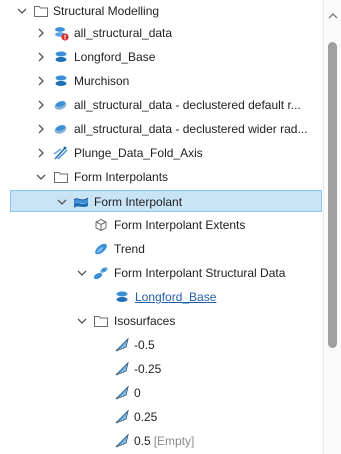  Describe the element at coordinates (138, 153) in the screenshot. I see `tree-label: Plunge_Data_Fold_Axis` at that location.